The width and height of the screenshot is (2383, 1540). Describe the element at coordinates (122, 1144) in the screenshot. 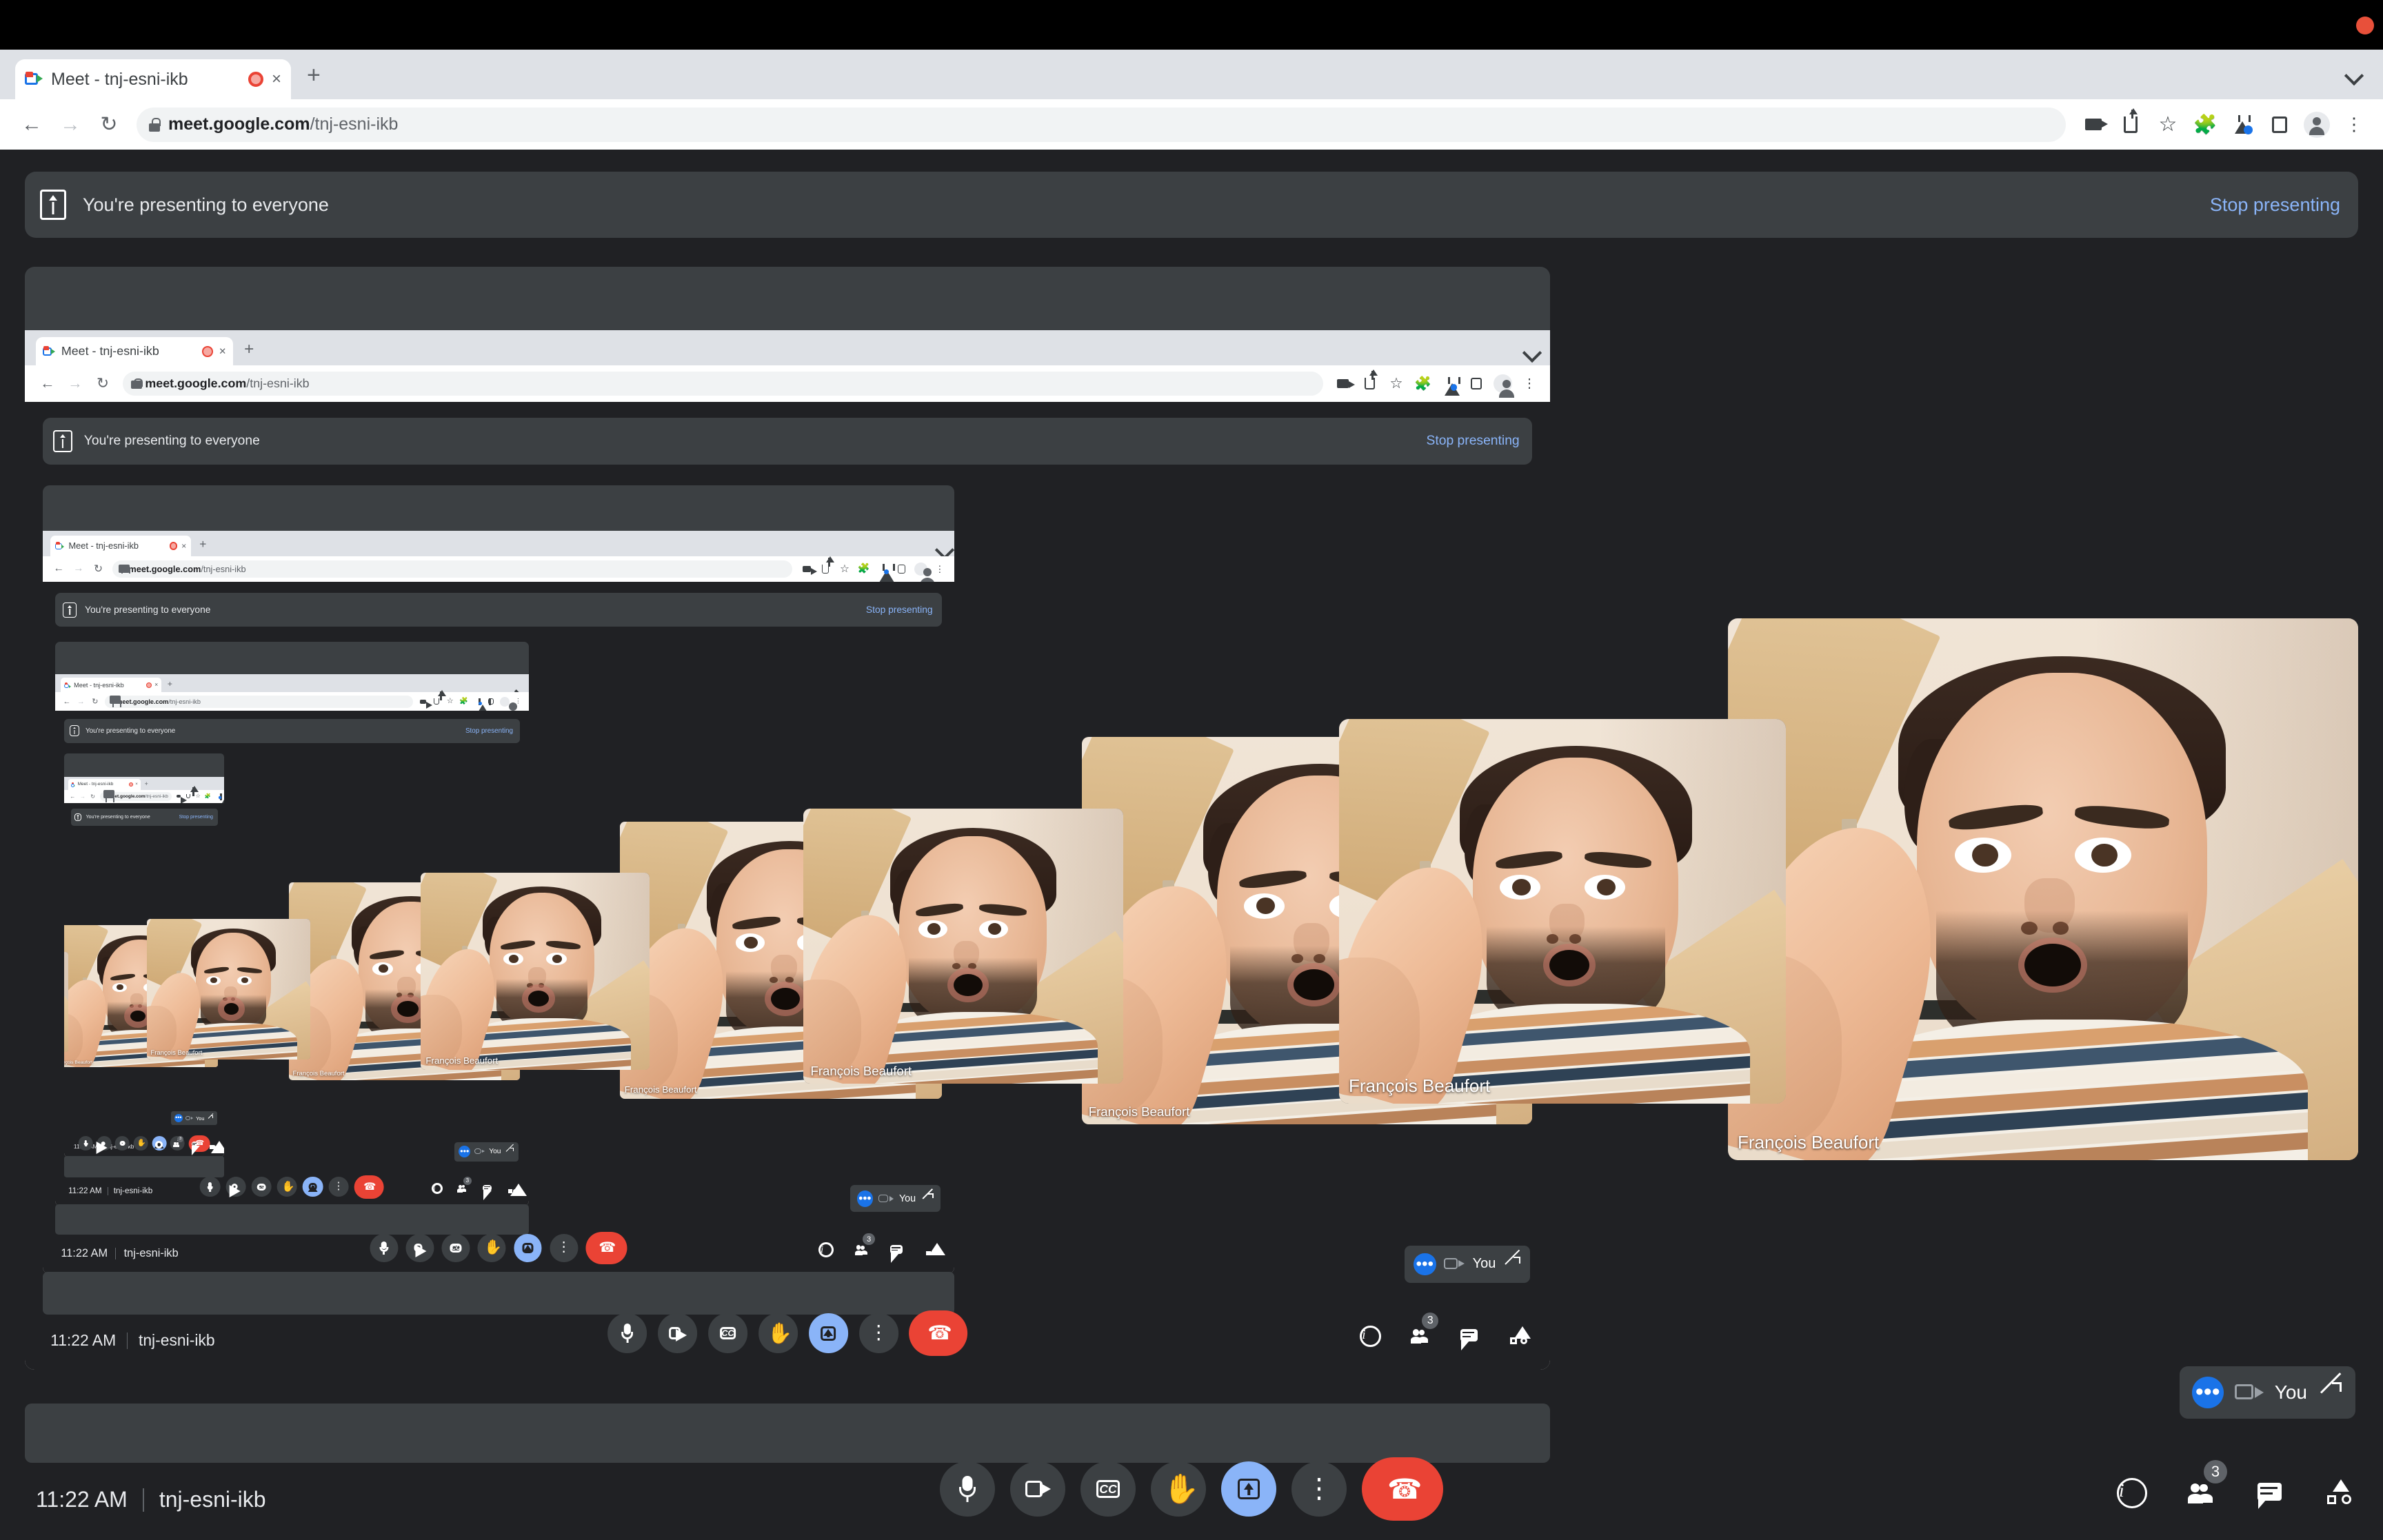

I see `captions-button: CC` at that location.